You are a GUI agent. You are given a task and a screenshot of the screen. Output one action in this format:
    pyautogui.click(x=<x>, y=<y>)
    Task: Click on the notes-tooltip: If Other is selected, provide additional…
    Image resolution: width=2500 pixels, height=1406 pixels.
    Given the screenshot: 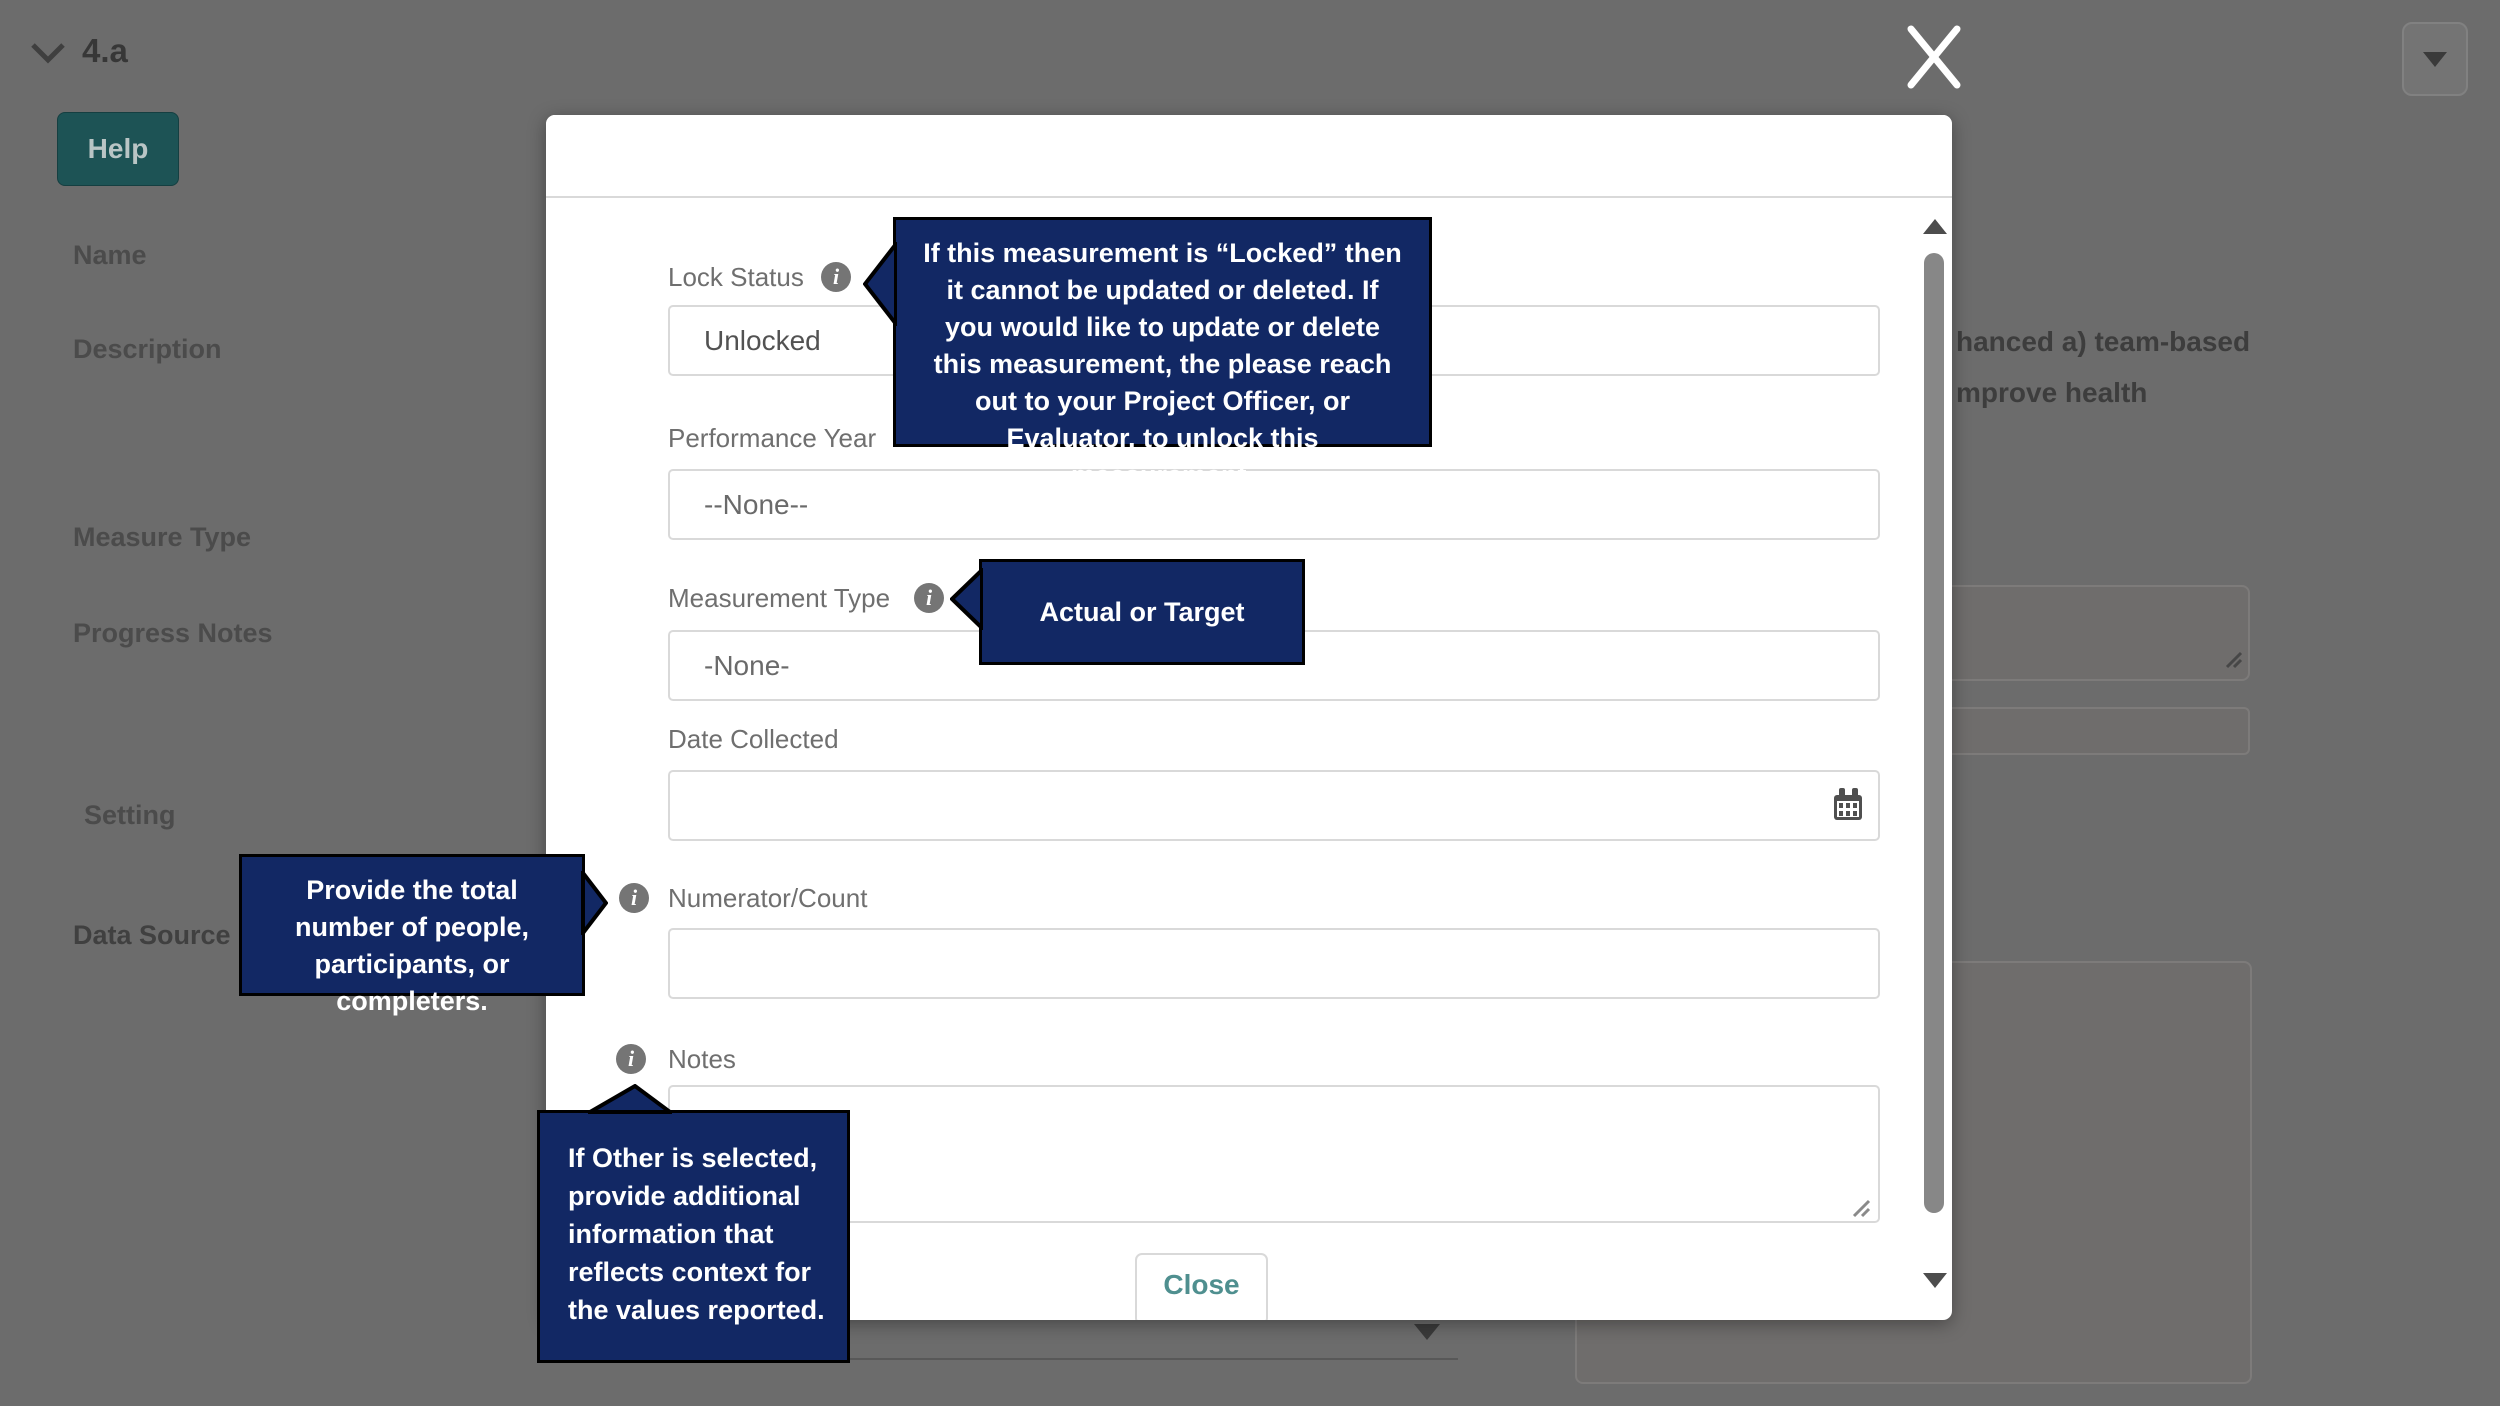 What is the action you would take?
    pyautogui.click(x=693, y=1223)
    